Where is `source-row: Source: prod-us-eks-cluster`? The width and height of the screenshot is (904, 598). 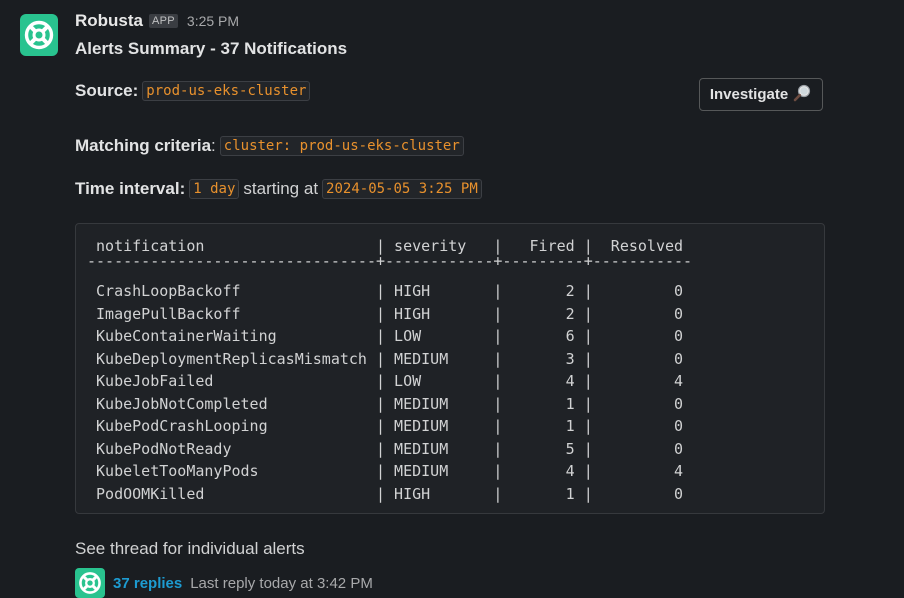 source-row: Source: prod-us-eks-cluster is located at coordinates (193, 91).